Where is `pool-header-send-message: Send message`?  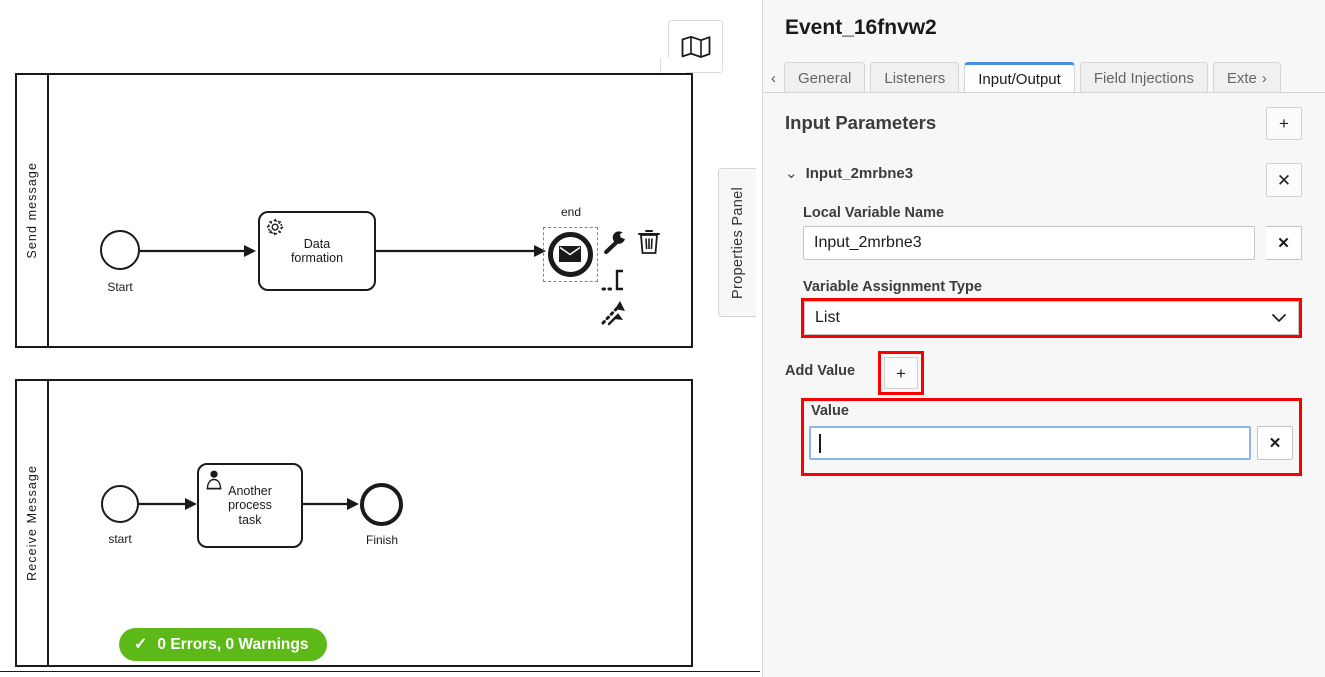 pool-header-send-message: Send message is located at coordinates (33, 210).